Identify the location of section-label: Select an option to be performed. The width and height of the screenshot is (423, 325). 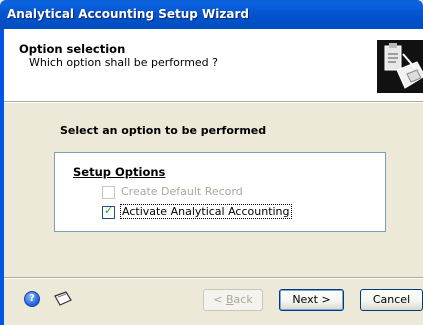
(163, 130).